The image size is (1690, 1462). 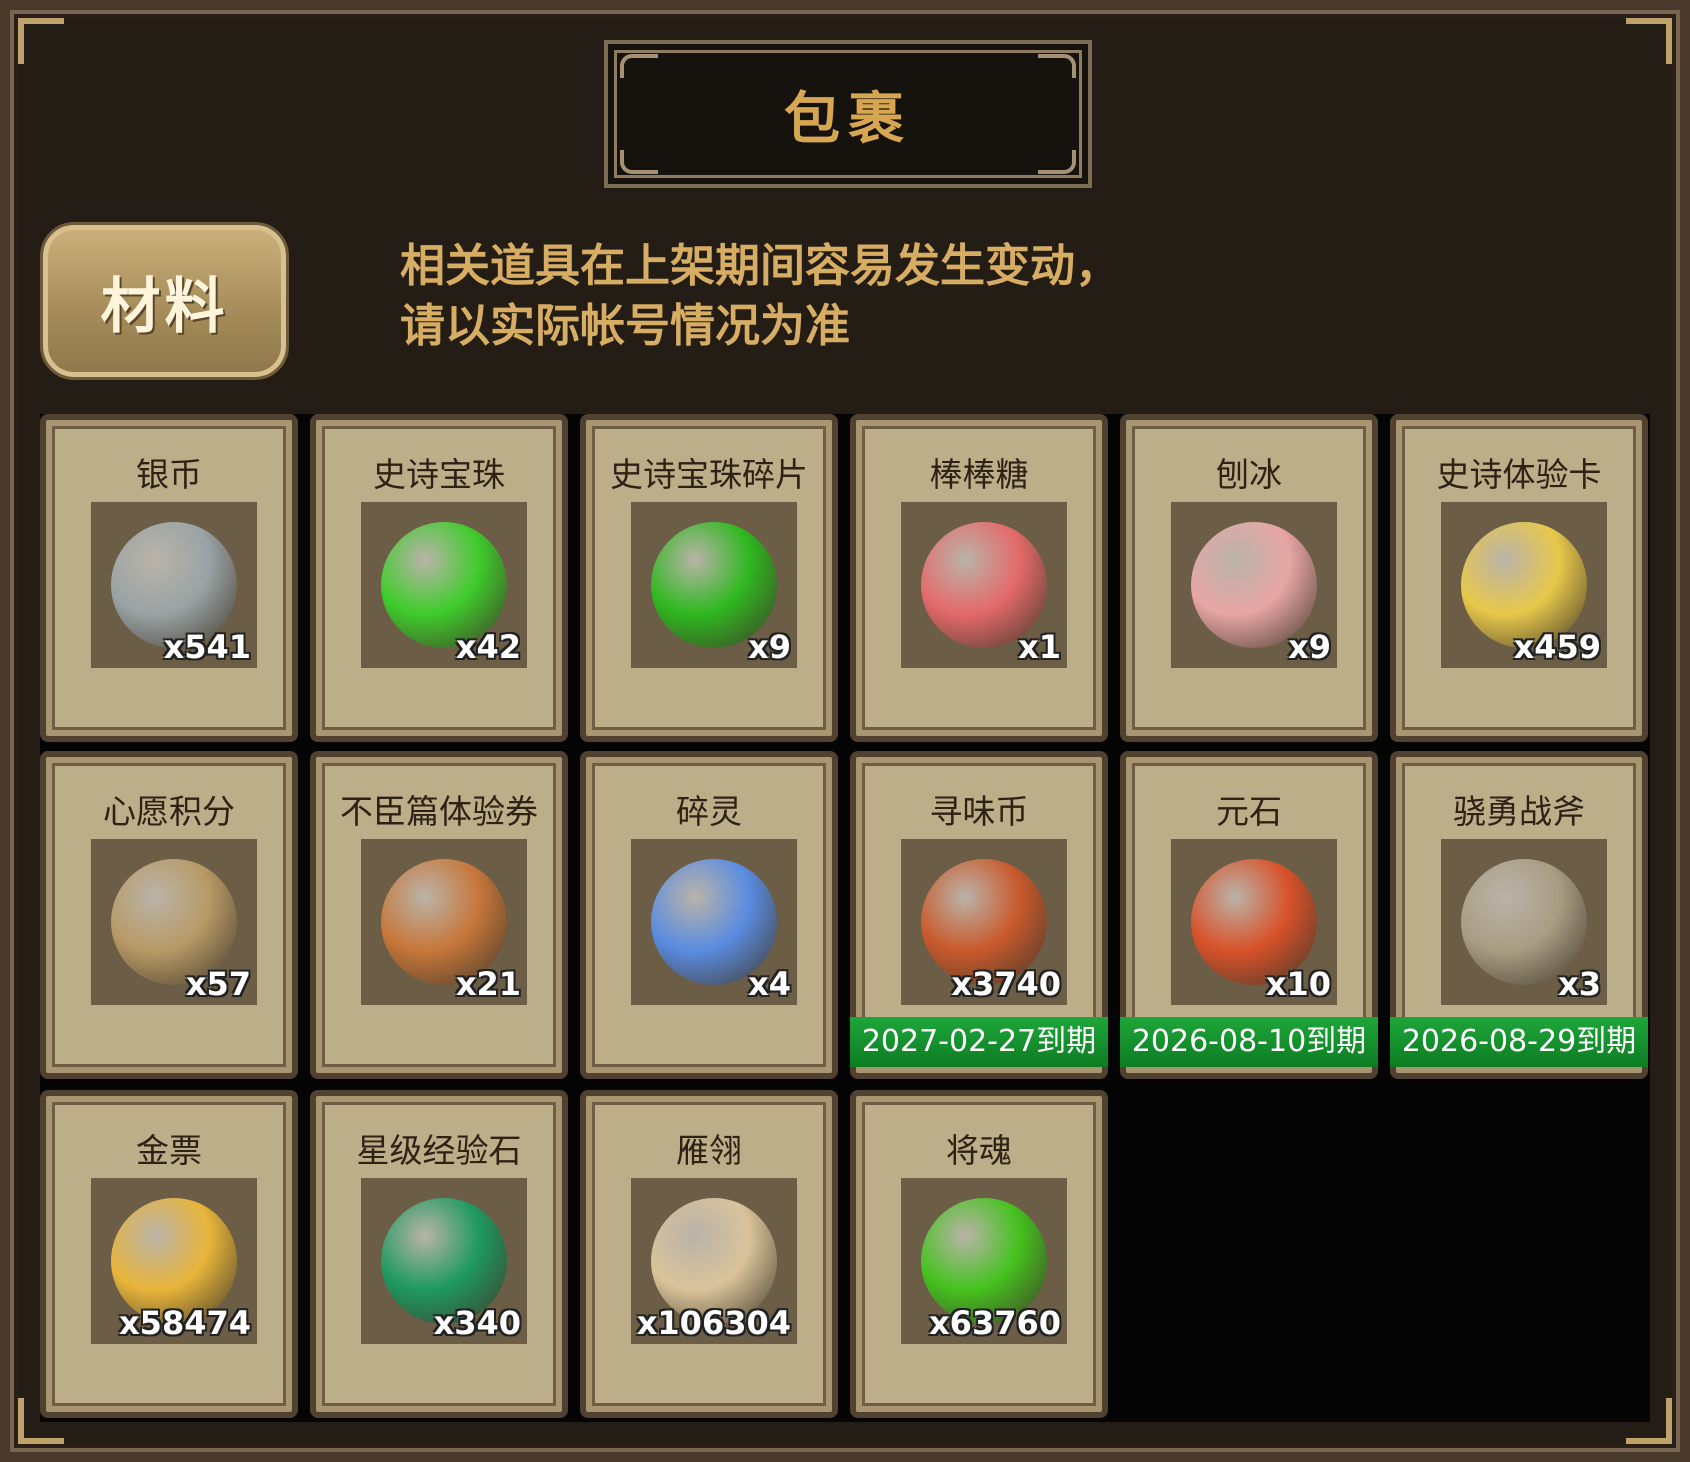 I want to click on item-quantity: x10, so click(x=1298, y=984).